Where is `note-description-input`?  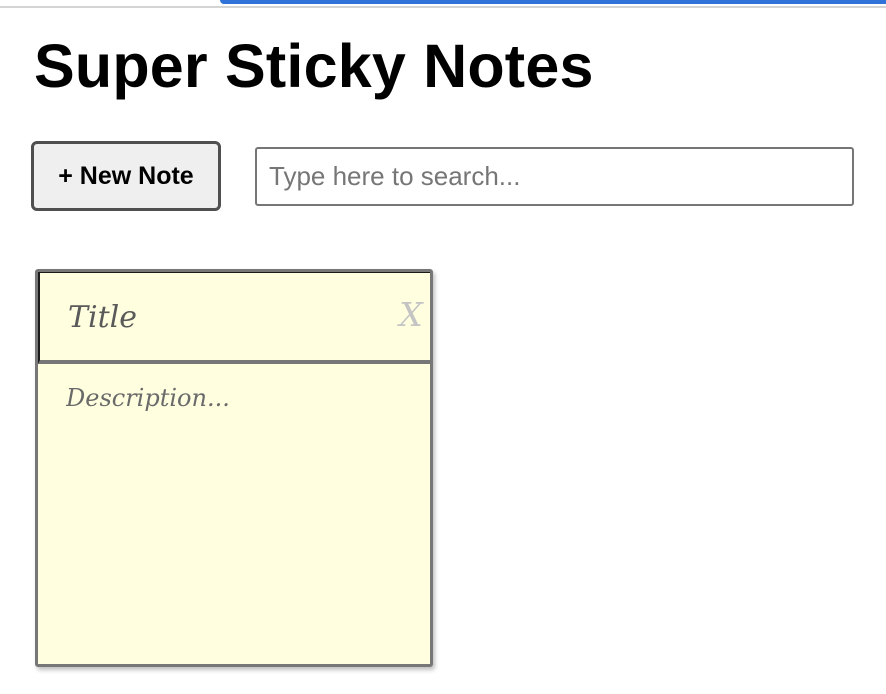 note-description-input is located at coordinates (236, 514).